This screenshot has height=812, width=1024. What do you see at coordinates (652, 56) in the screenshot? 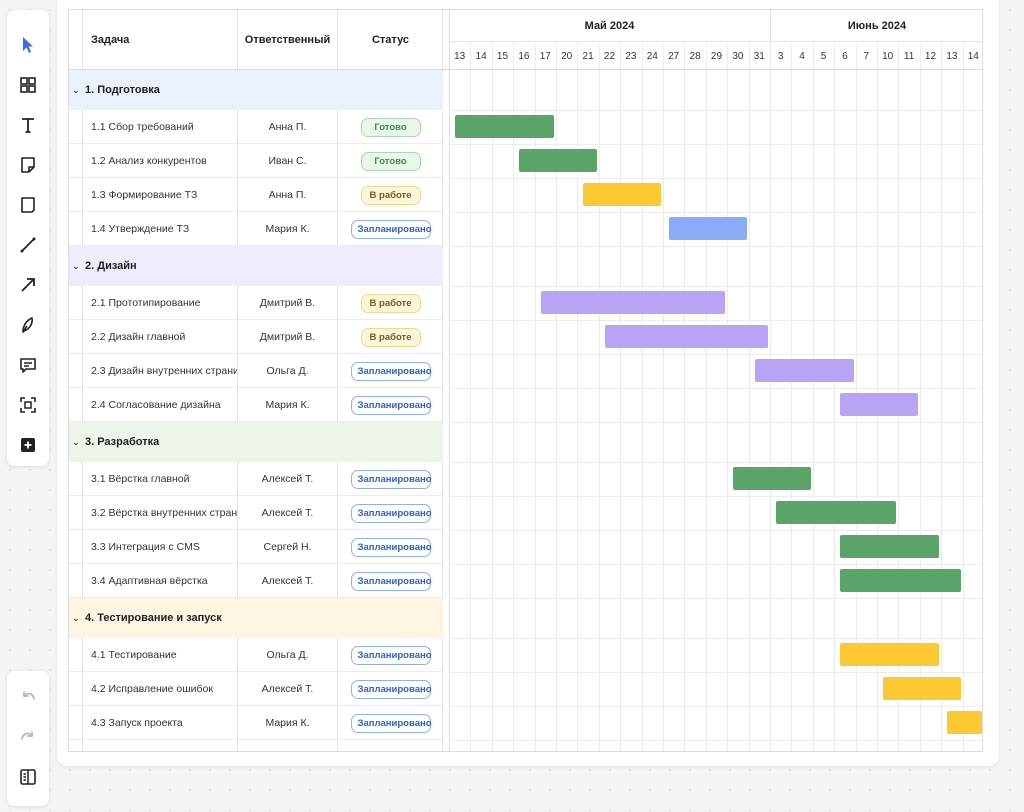
I see `day-label: 24` at bounding box center [652, 56].